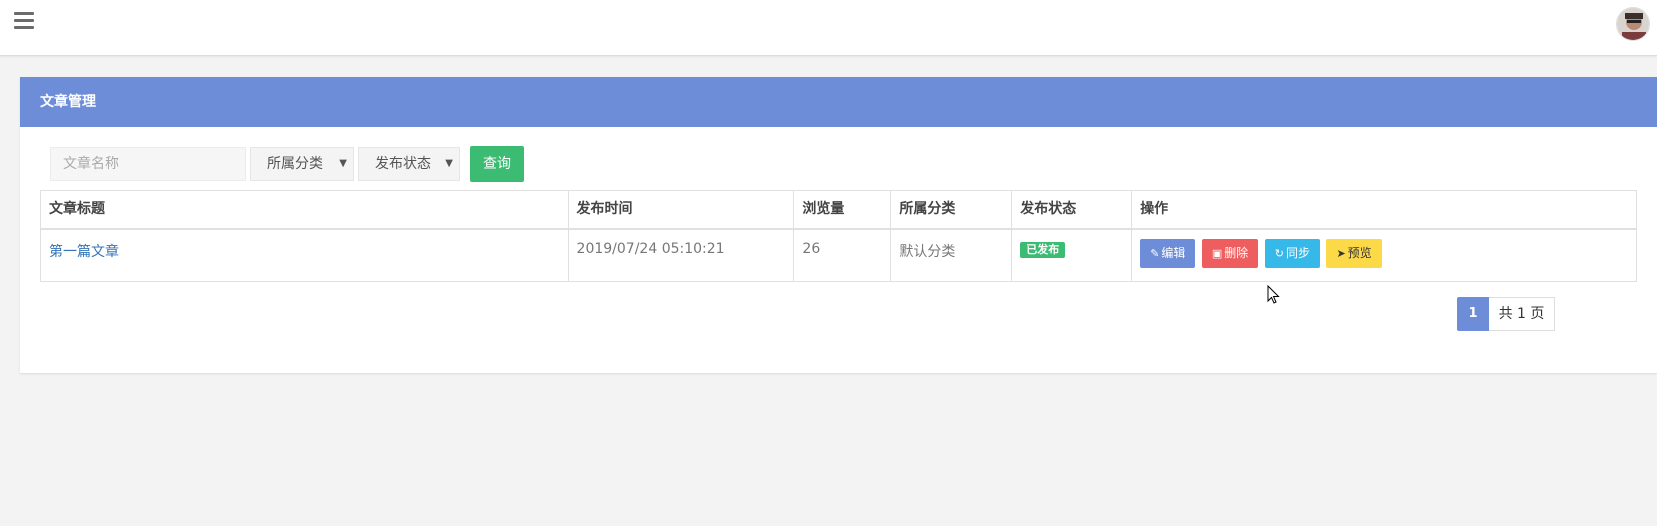 The image size is (1657, 526). What do you see at coordinates (951, 210) in the screenshot?
I see `column-header: 所属分类` at bounding box center [951, 210].